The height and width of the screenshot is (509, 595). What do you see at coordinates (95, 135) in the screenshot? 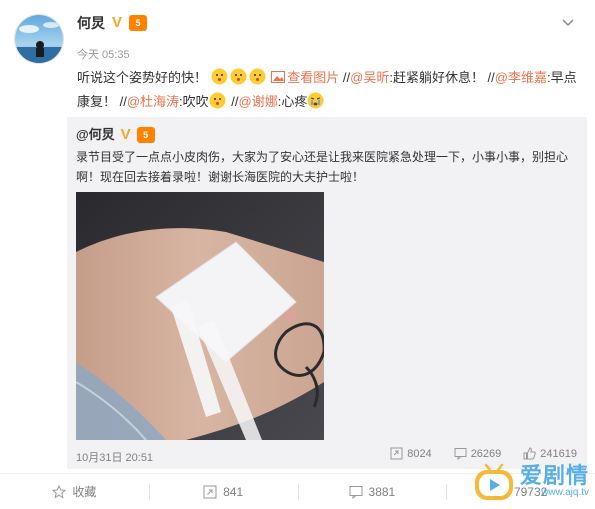
I see `original-author-name: @何炅` at bounding box center [95, 135].